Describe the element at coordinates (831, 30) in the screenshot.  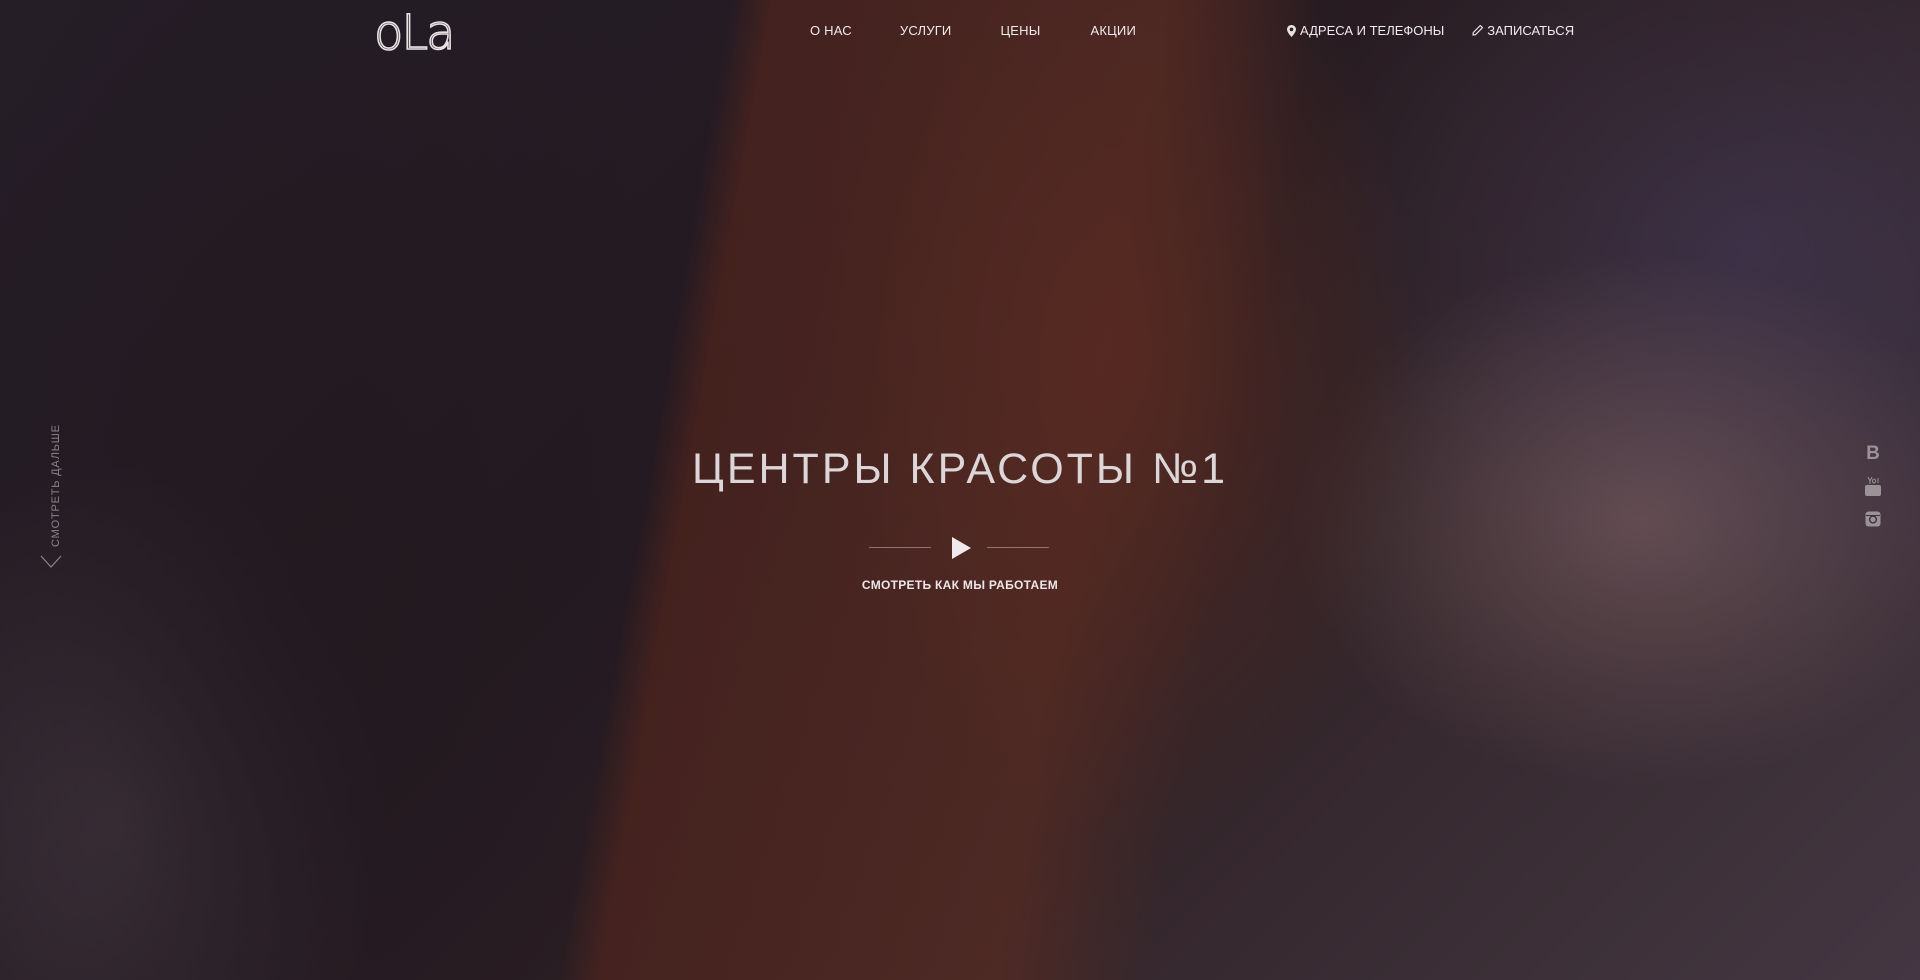
I see `nav-about: О НАС` at that location.